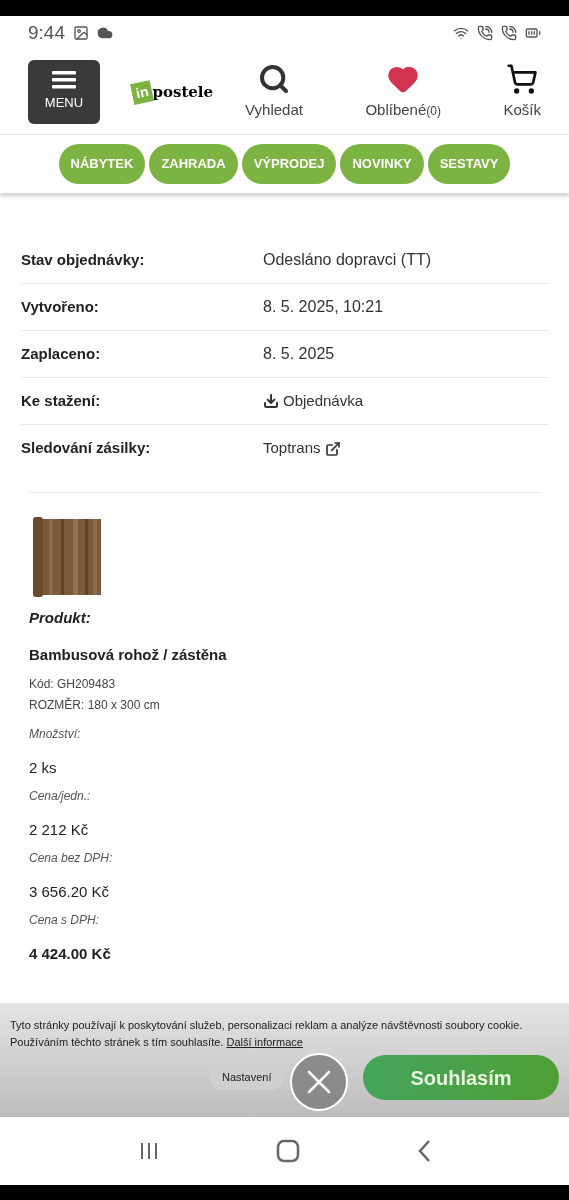  What do you see at coordinates (271, 401) in the screenshot?
I see `download-icon` at bounding box center [271, 401].